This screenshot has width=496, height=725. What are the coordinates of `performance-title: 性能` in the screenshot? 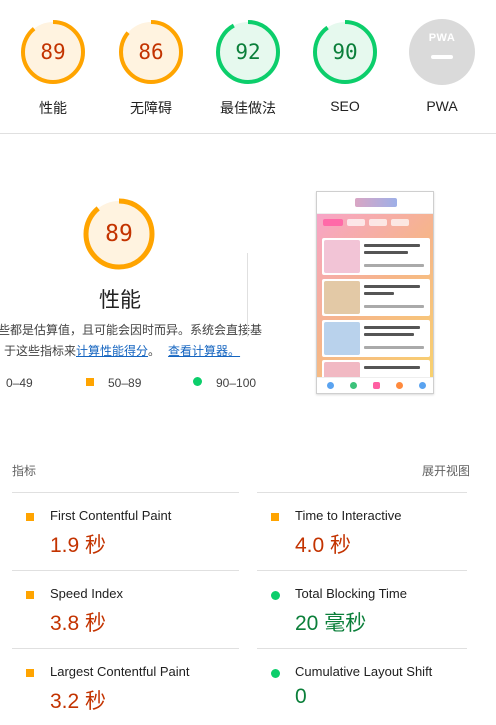 It's located at (120, 300).